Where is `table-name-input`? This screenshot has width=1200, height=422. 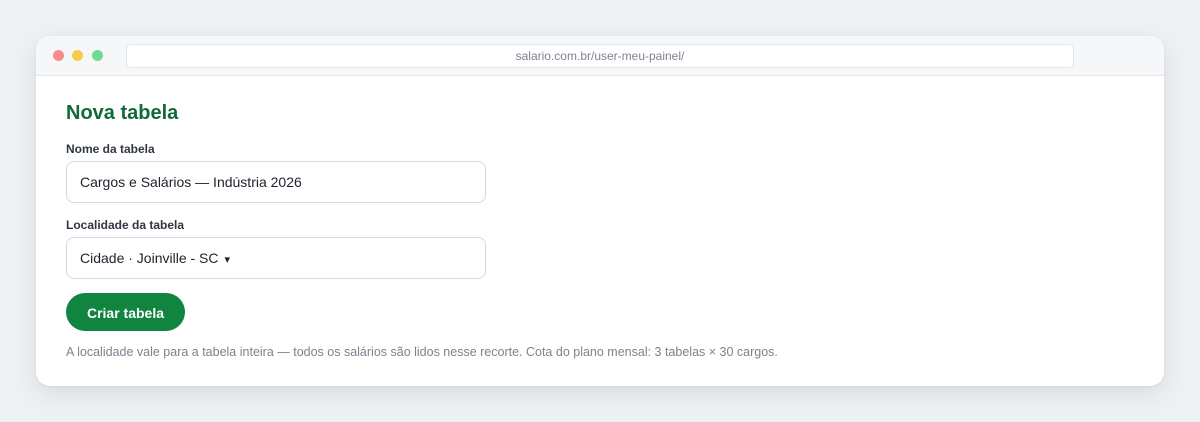 table-name-input is located at coordinates (268, 182).